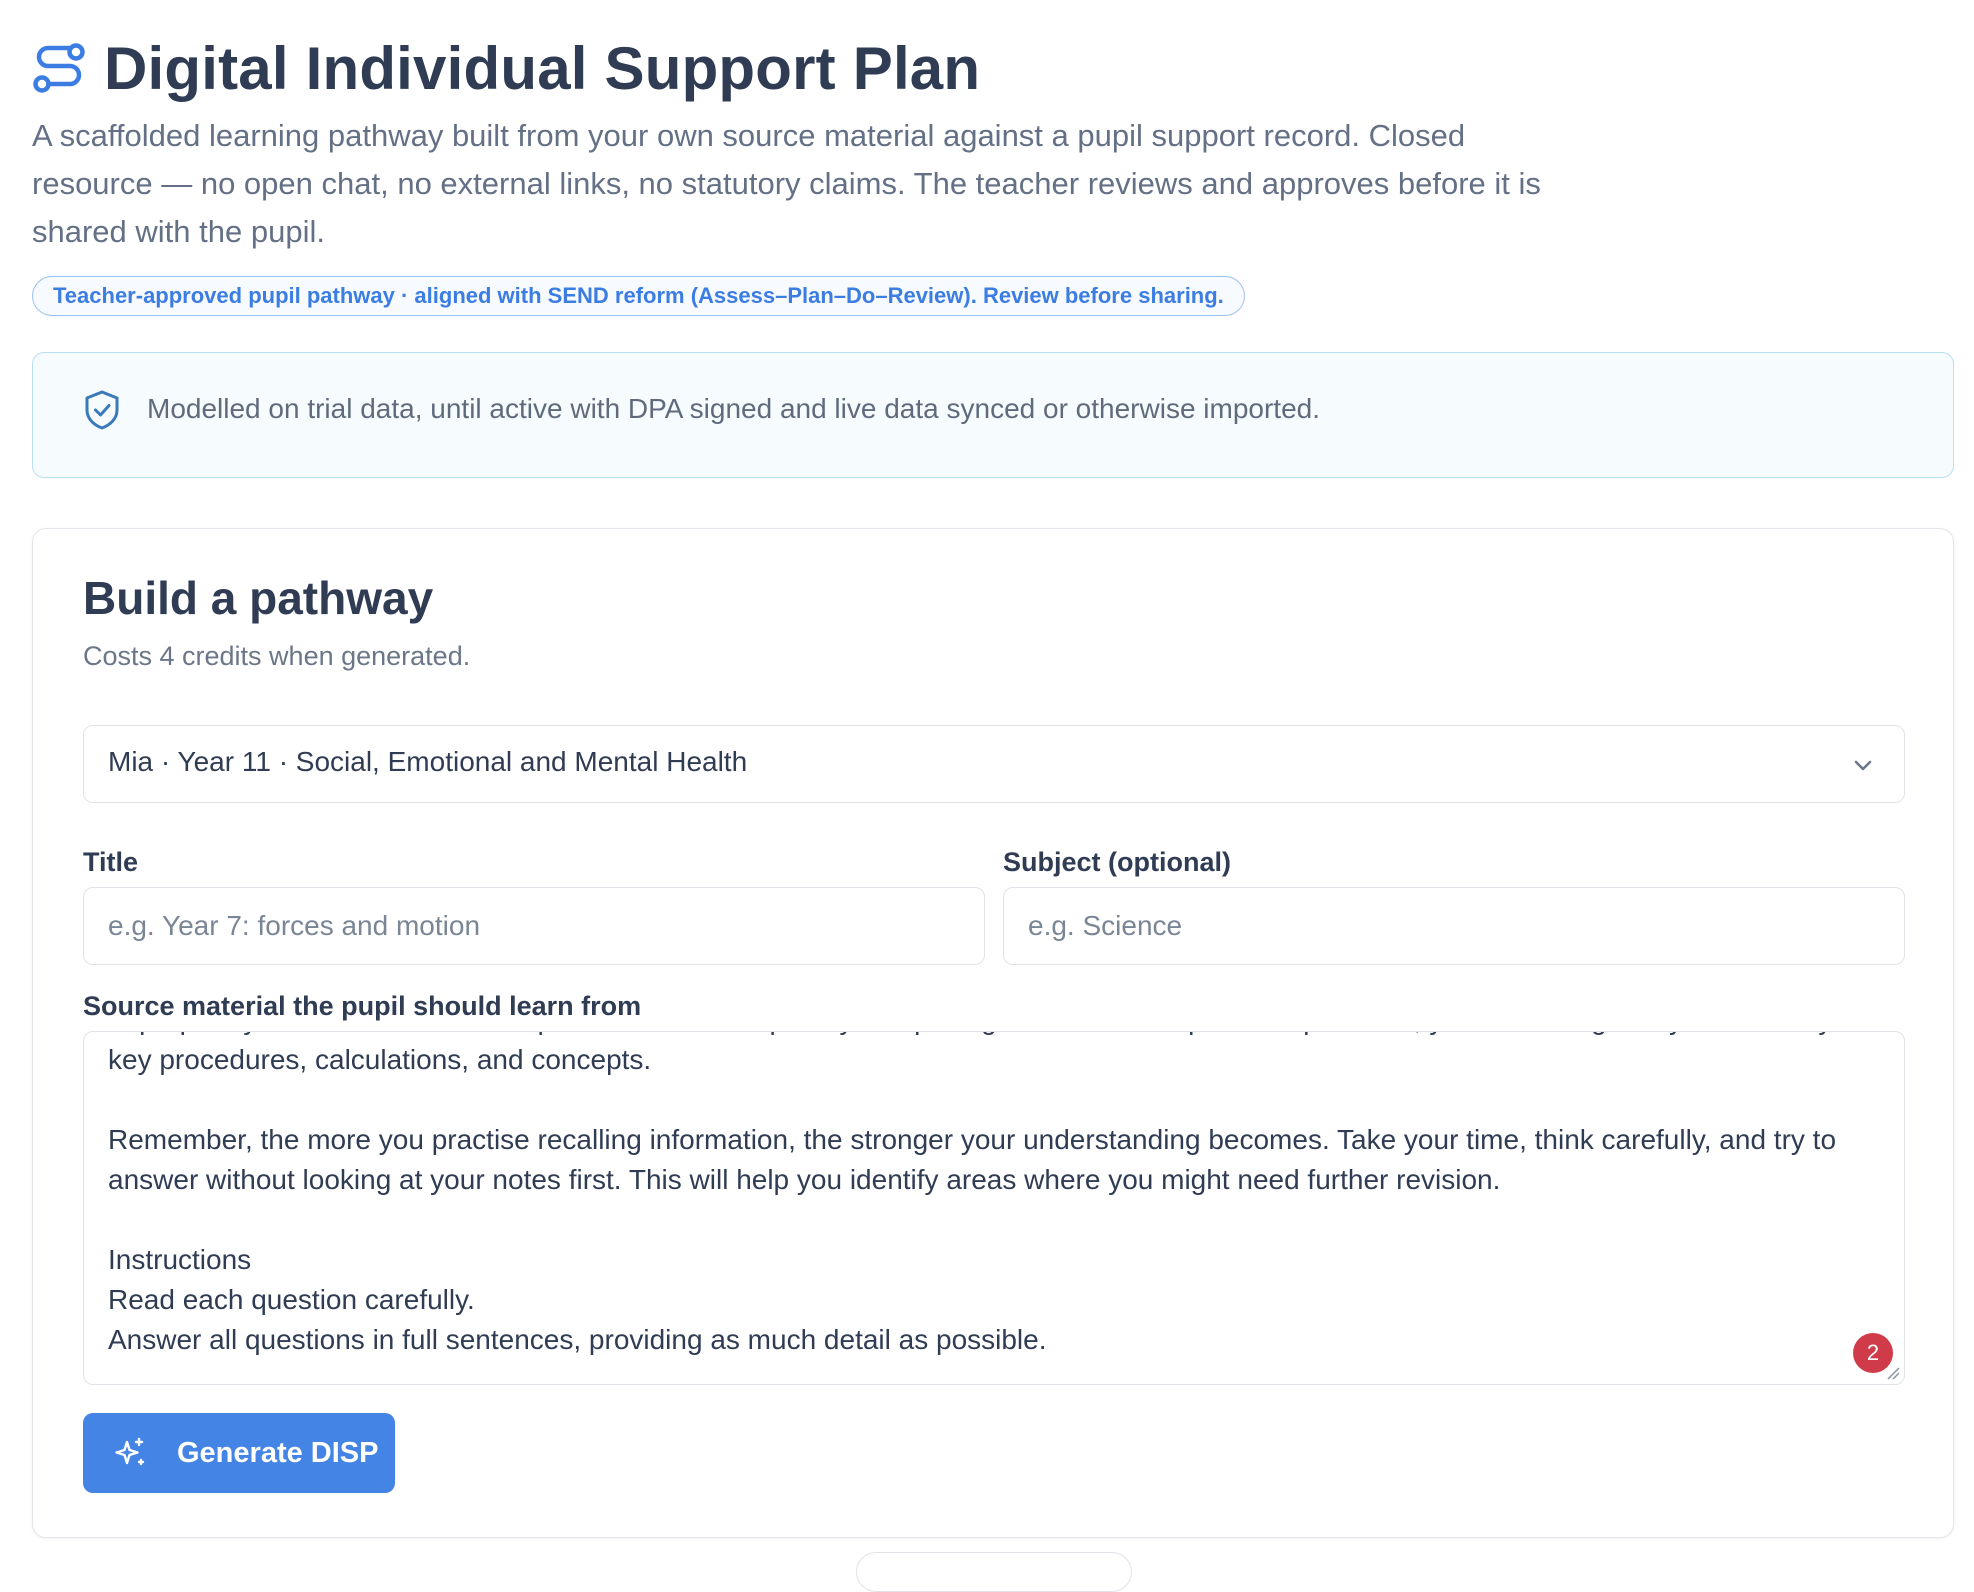 Image resolution: width=1974 pixels, height=1592 pixels. I want to click on resize-handle-icon, so click(1893, 1373).